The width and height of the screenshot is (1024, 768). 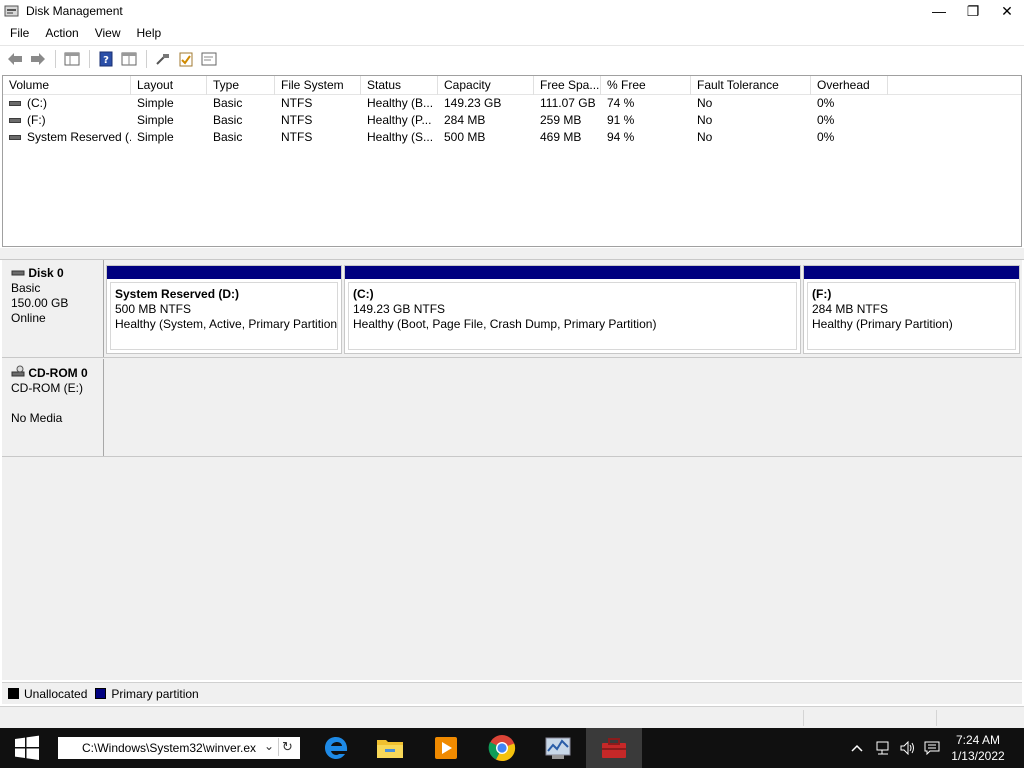 I want to click on connect-icon, so click(x=163, y=59).